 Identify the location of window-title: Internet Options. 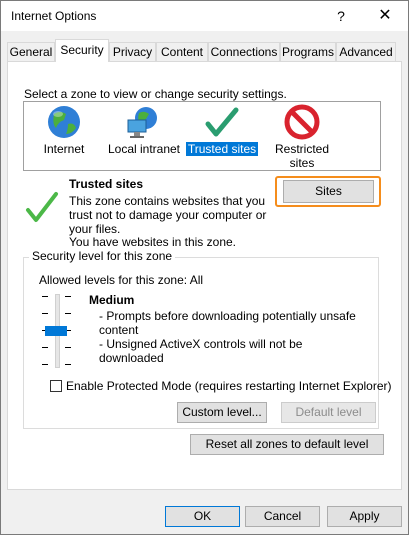
(54, 16).